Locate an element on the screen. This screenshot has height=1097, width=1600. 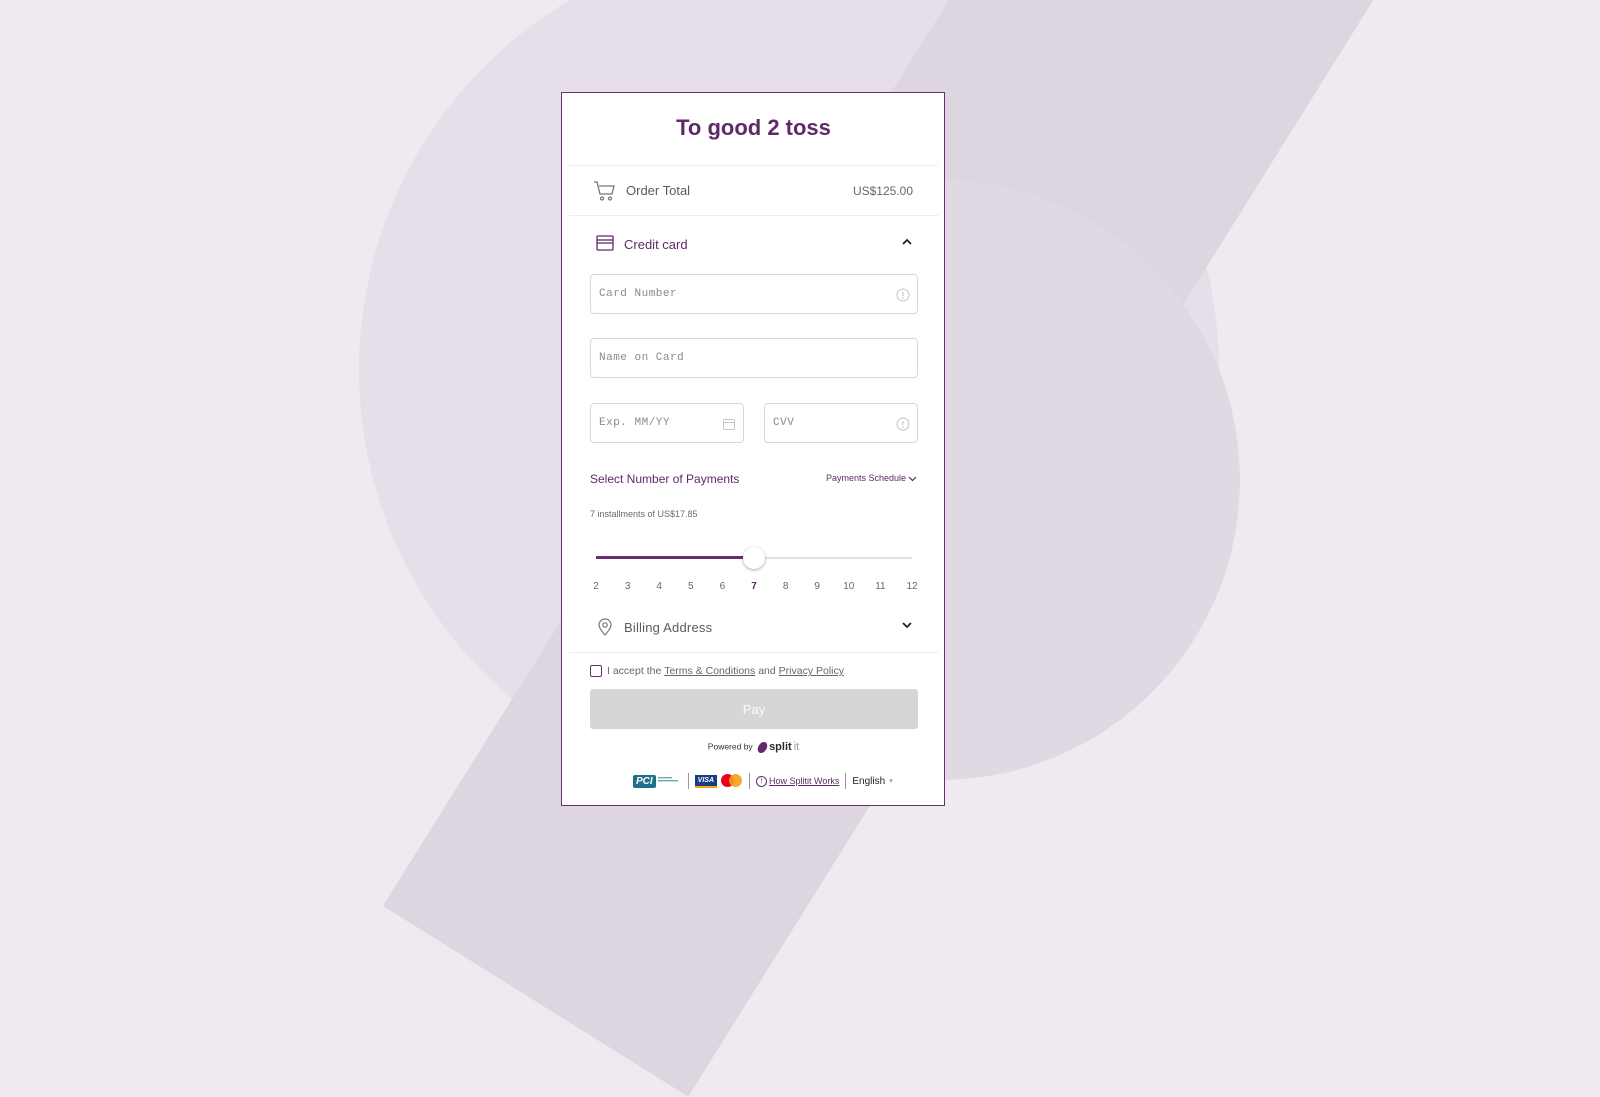
installment-option-5: 5 is located at coordinates (691, 586).